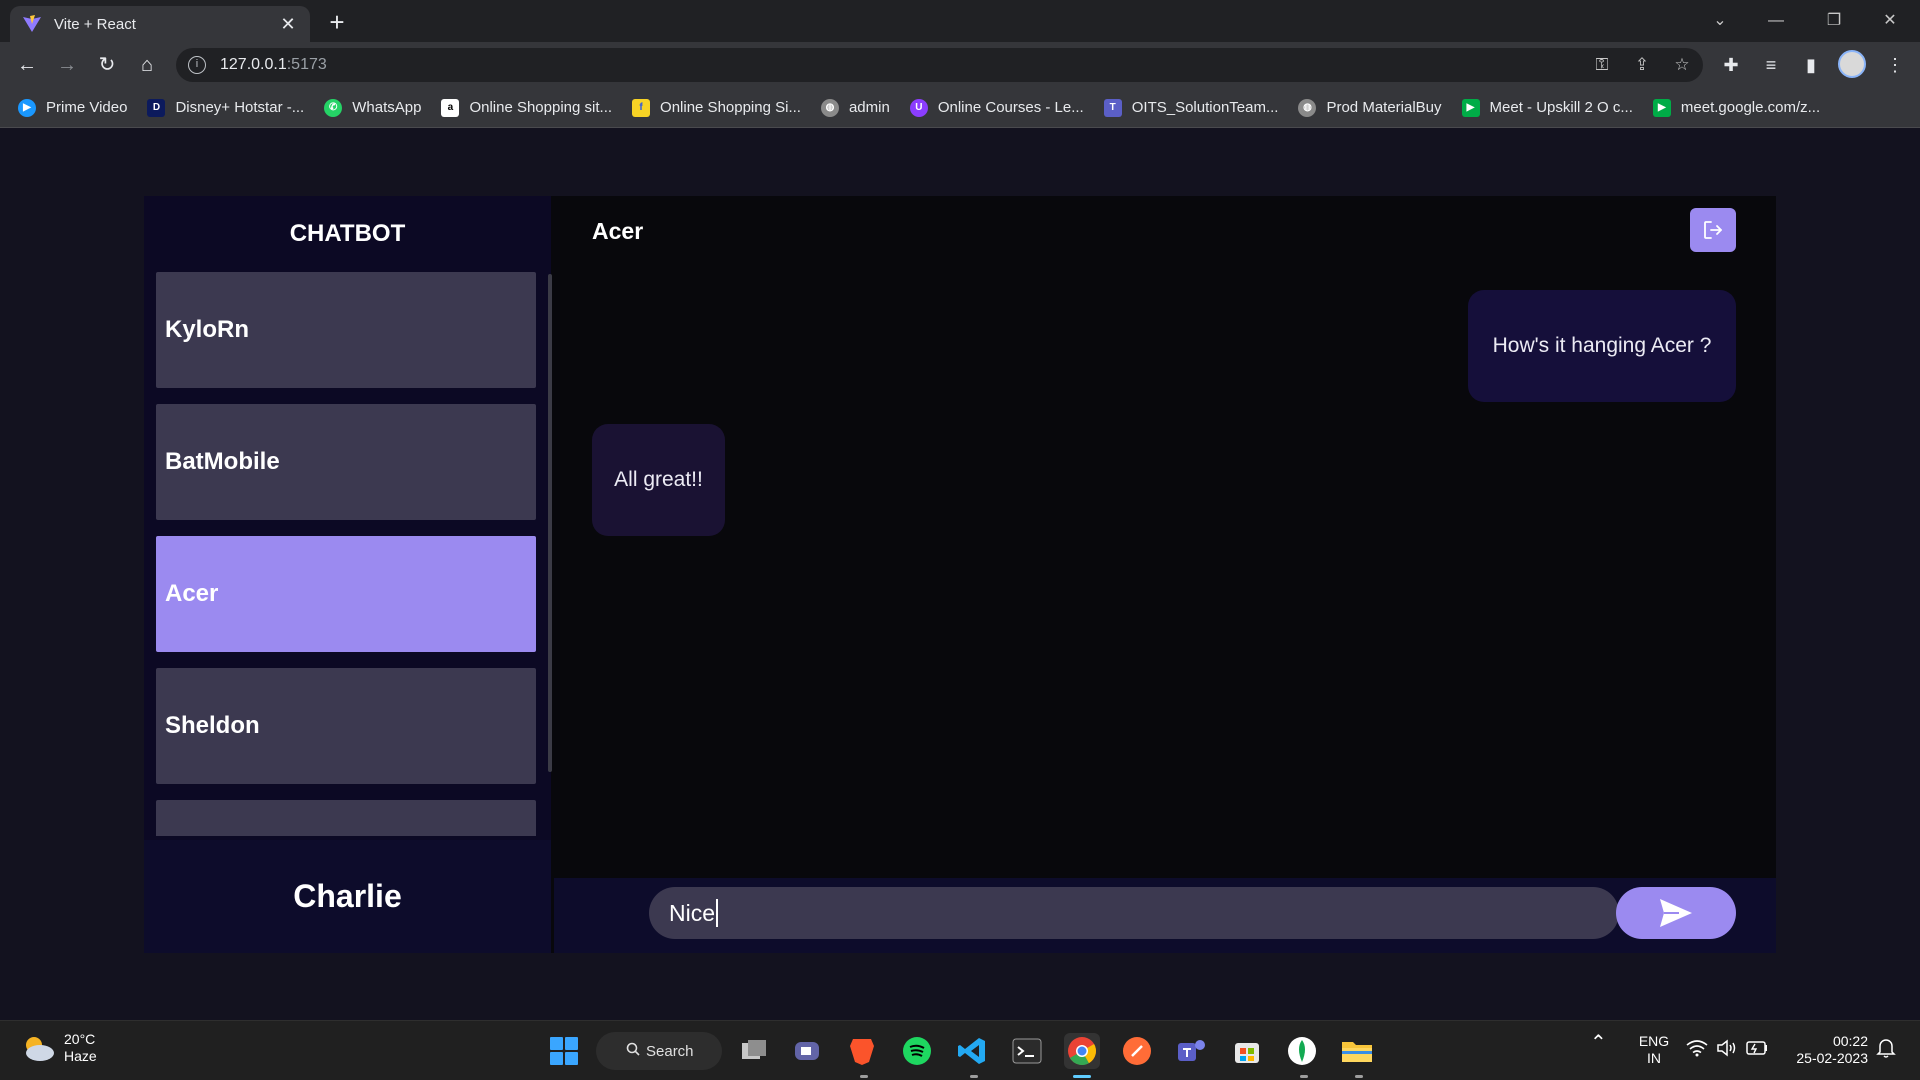  What do you see at coordinates (1137, 1051) in the screenshot?
I see `postman-icon` at bounding box center [1137, 1051].